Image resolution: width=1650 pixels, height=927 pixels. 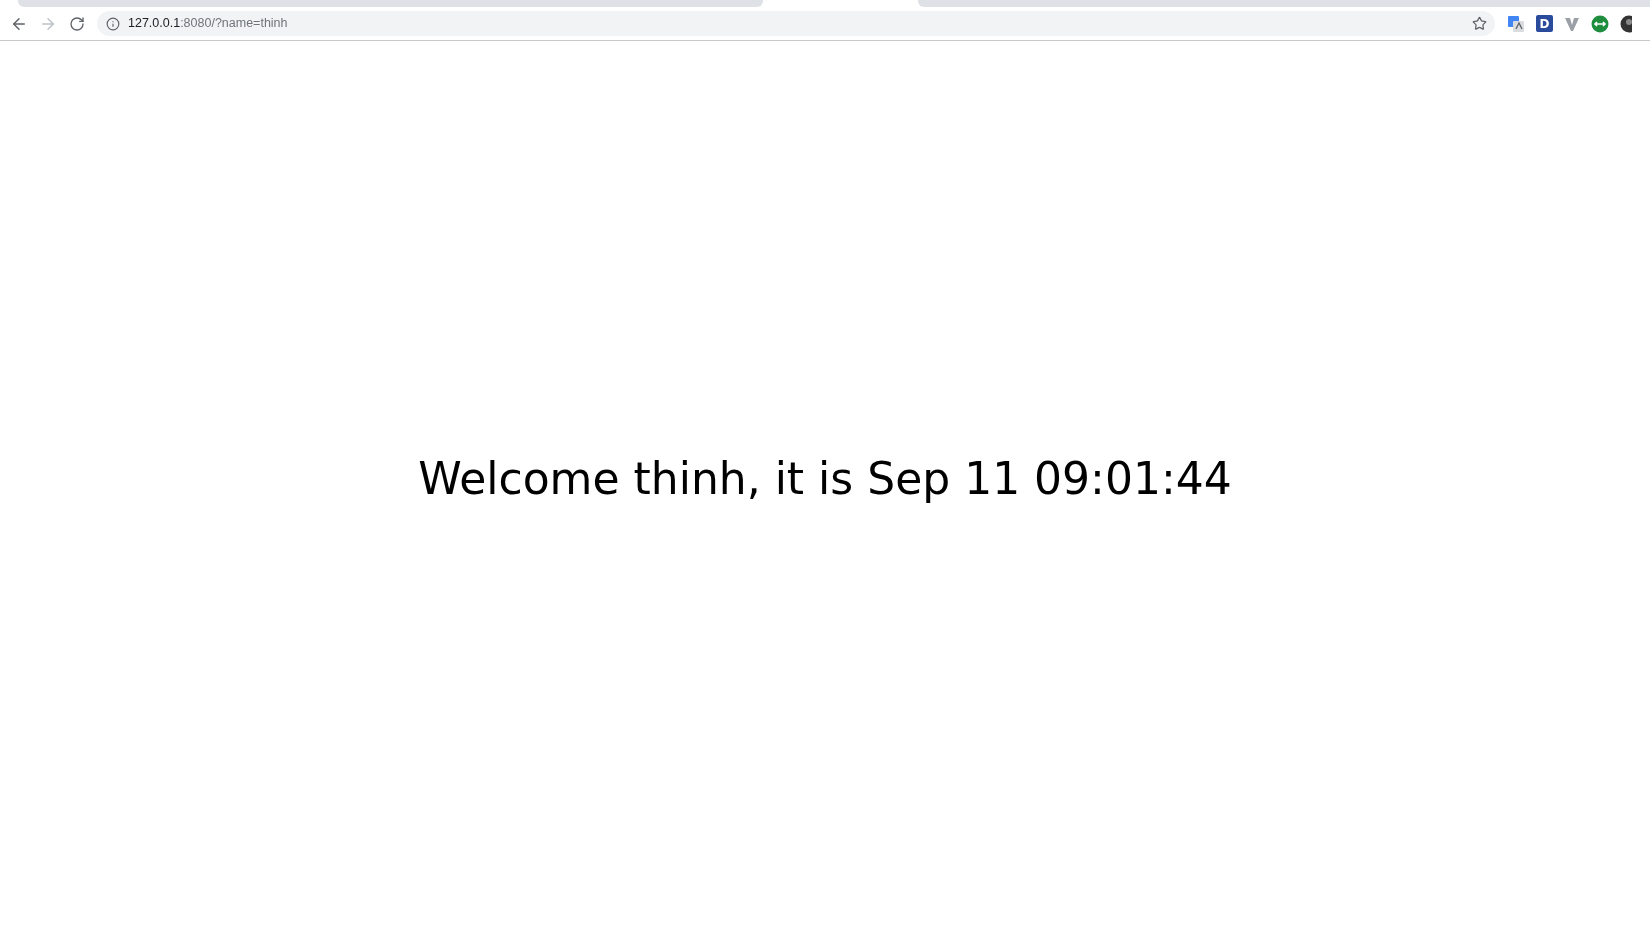 I want to click on extension-icon: D, so click(x=1544, y=23).